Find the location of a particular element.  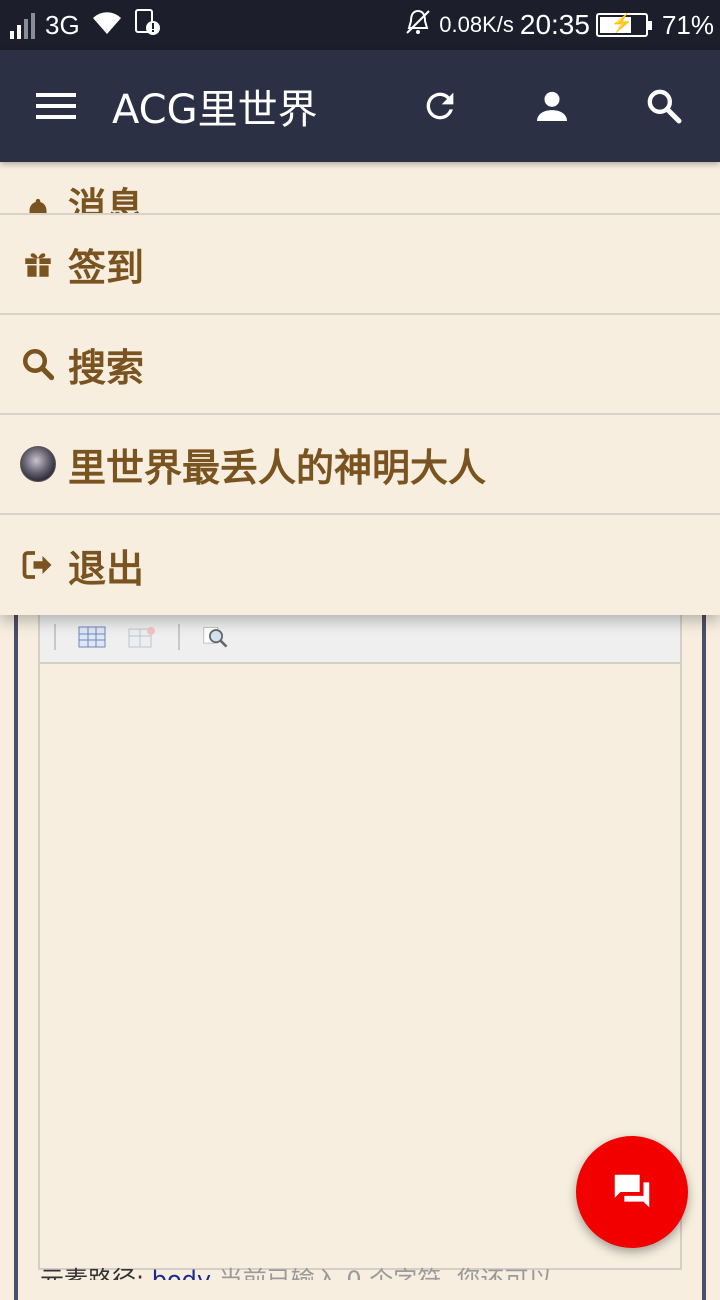

editor-status-line: 元素路径: body 当前已输入 0 个字符, 您还可以 is located at coordinates (360, 1271).